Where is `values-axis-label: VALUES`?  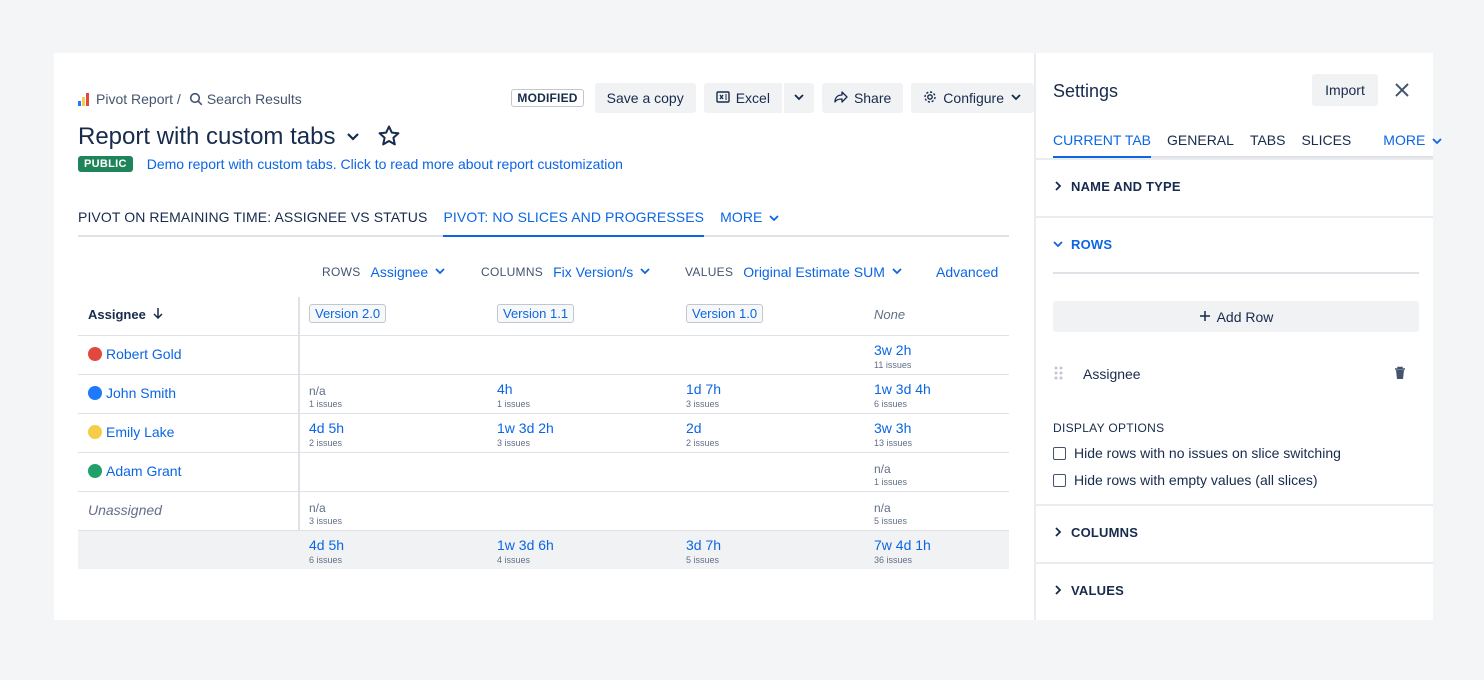 values-axis-label: VALUES is located at coordinates (709, 272).